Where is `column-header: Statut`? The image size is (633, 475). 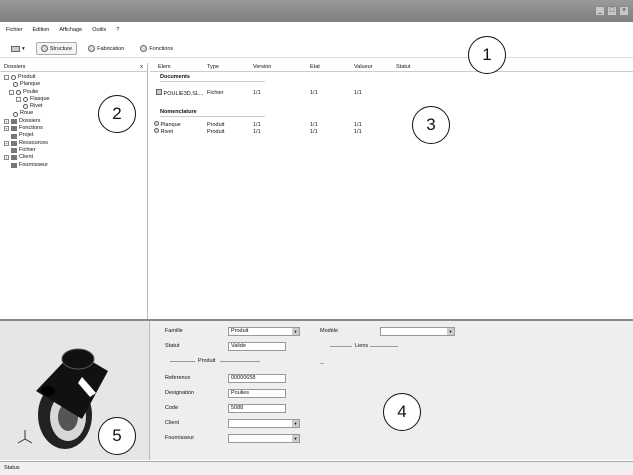
column-header: Statut is located at coordinates (426, 67).